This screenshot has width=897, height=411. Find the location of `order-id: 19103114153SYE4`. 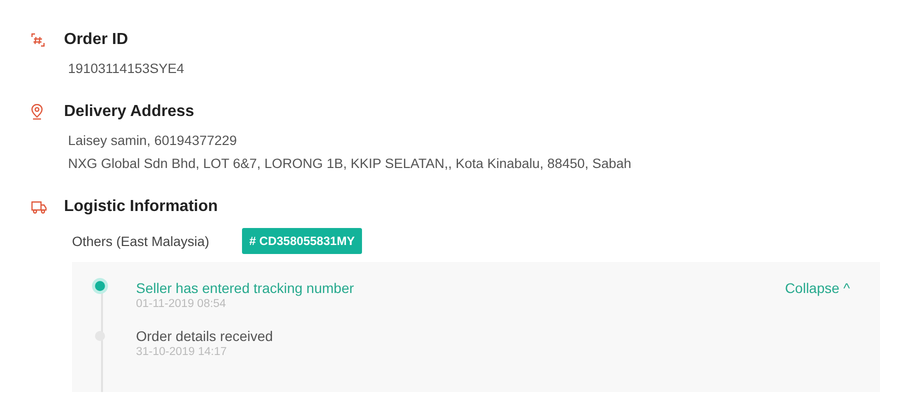

order-id: 19103114153SYE4 is located at coordinates (127, 69).